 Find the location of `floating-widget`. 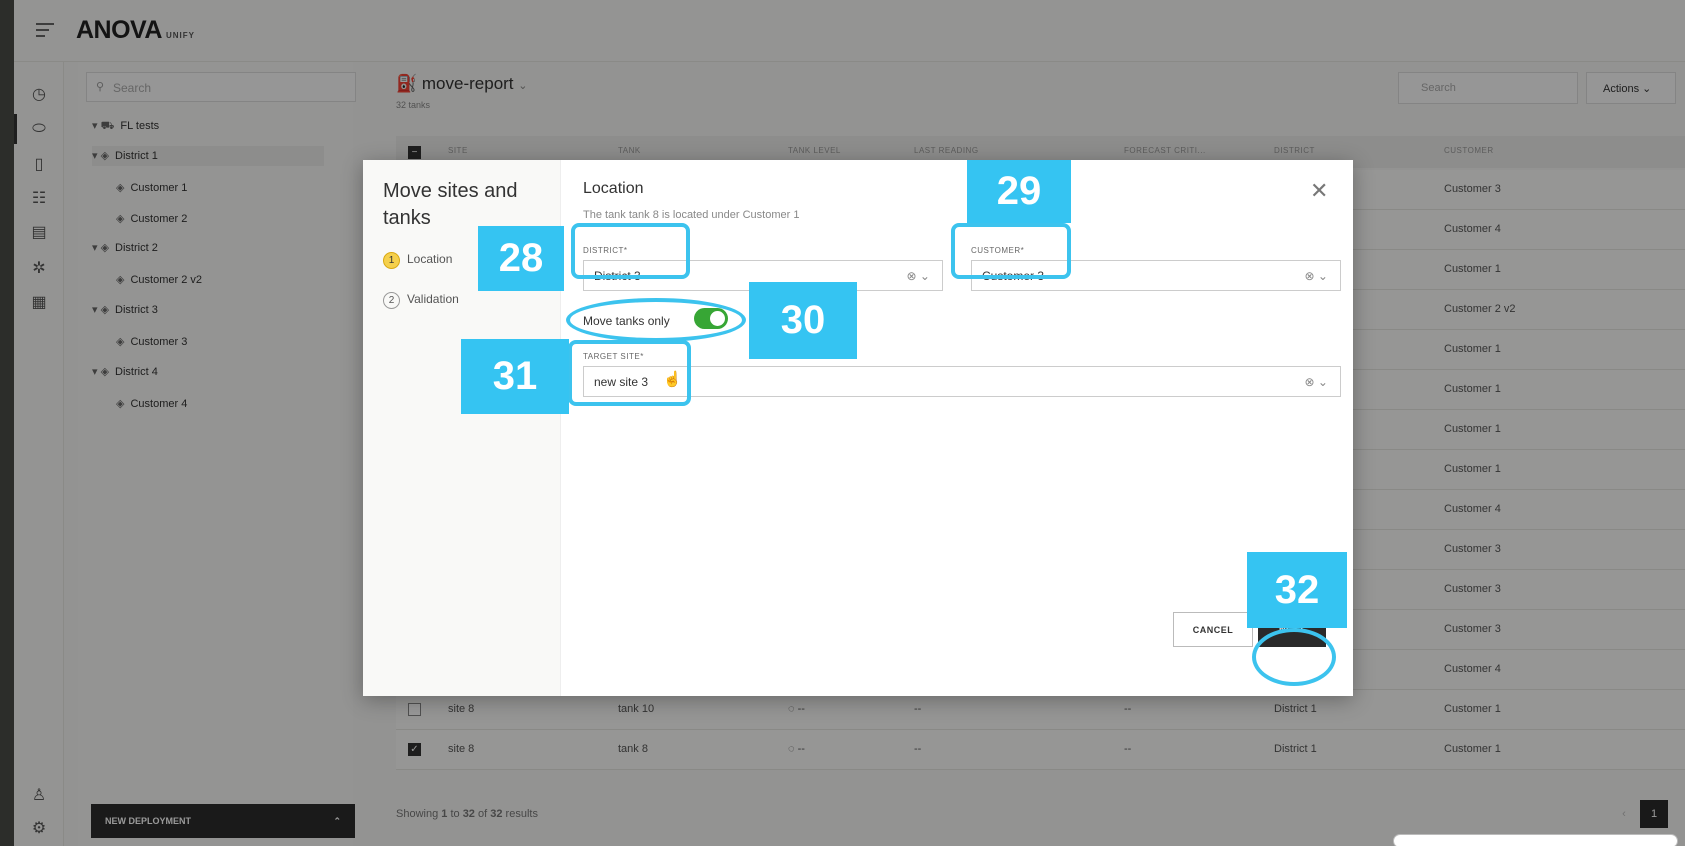

floating-widget is located at coordinates (1535, 840).